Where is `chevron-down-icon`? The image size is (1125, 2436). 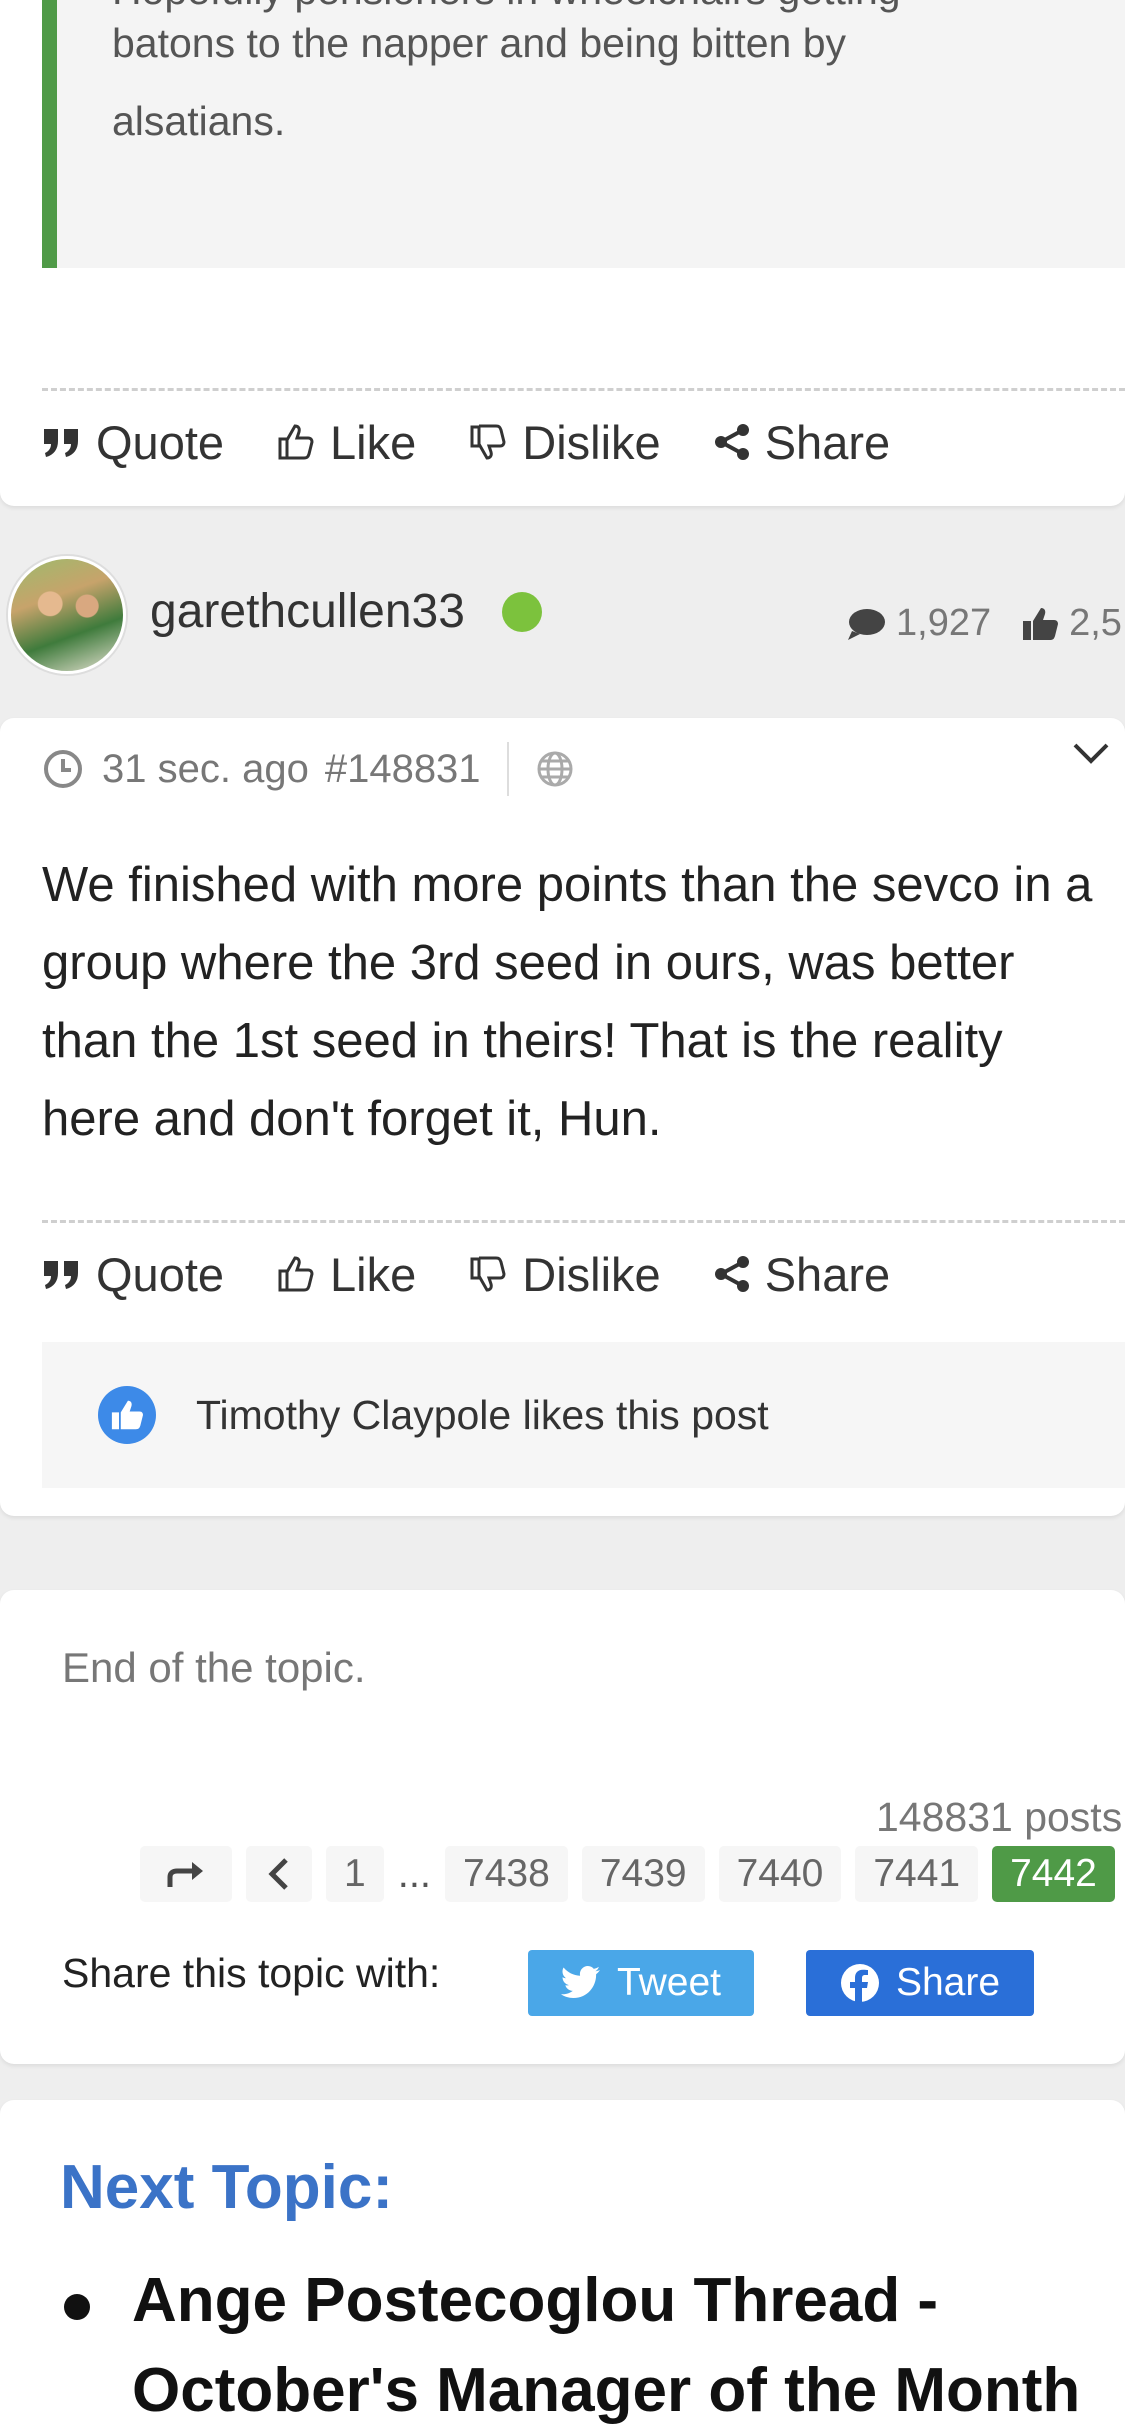
chevron-down-icon is located at coordinates (1091, 753).